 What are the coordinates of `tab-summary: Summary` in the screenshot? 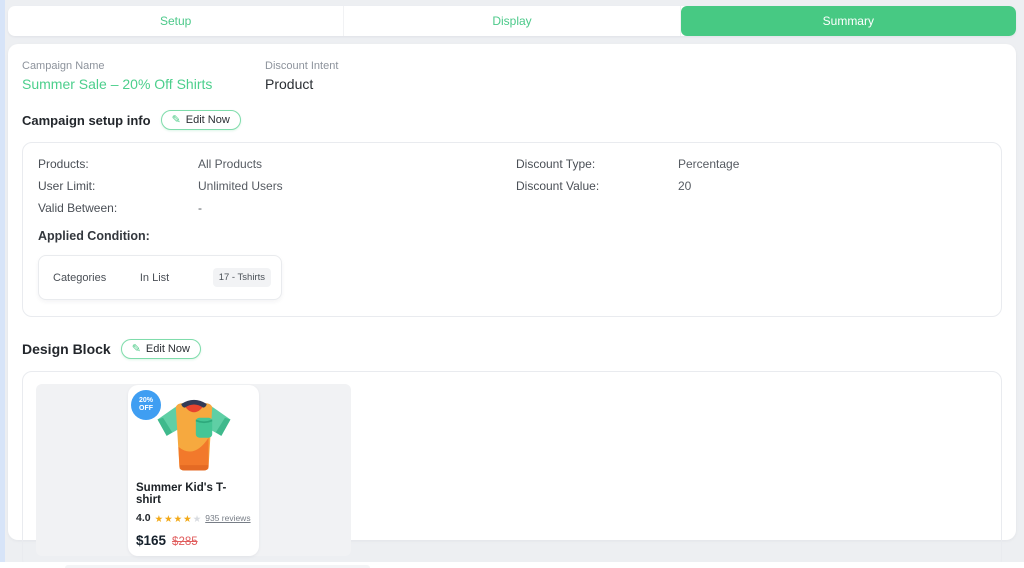 It's located at (848, 21).